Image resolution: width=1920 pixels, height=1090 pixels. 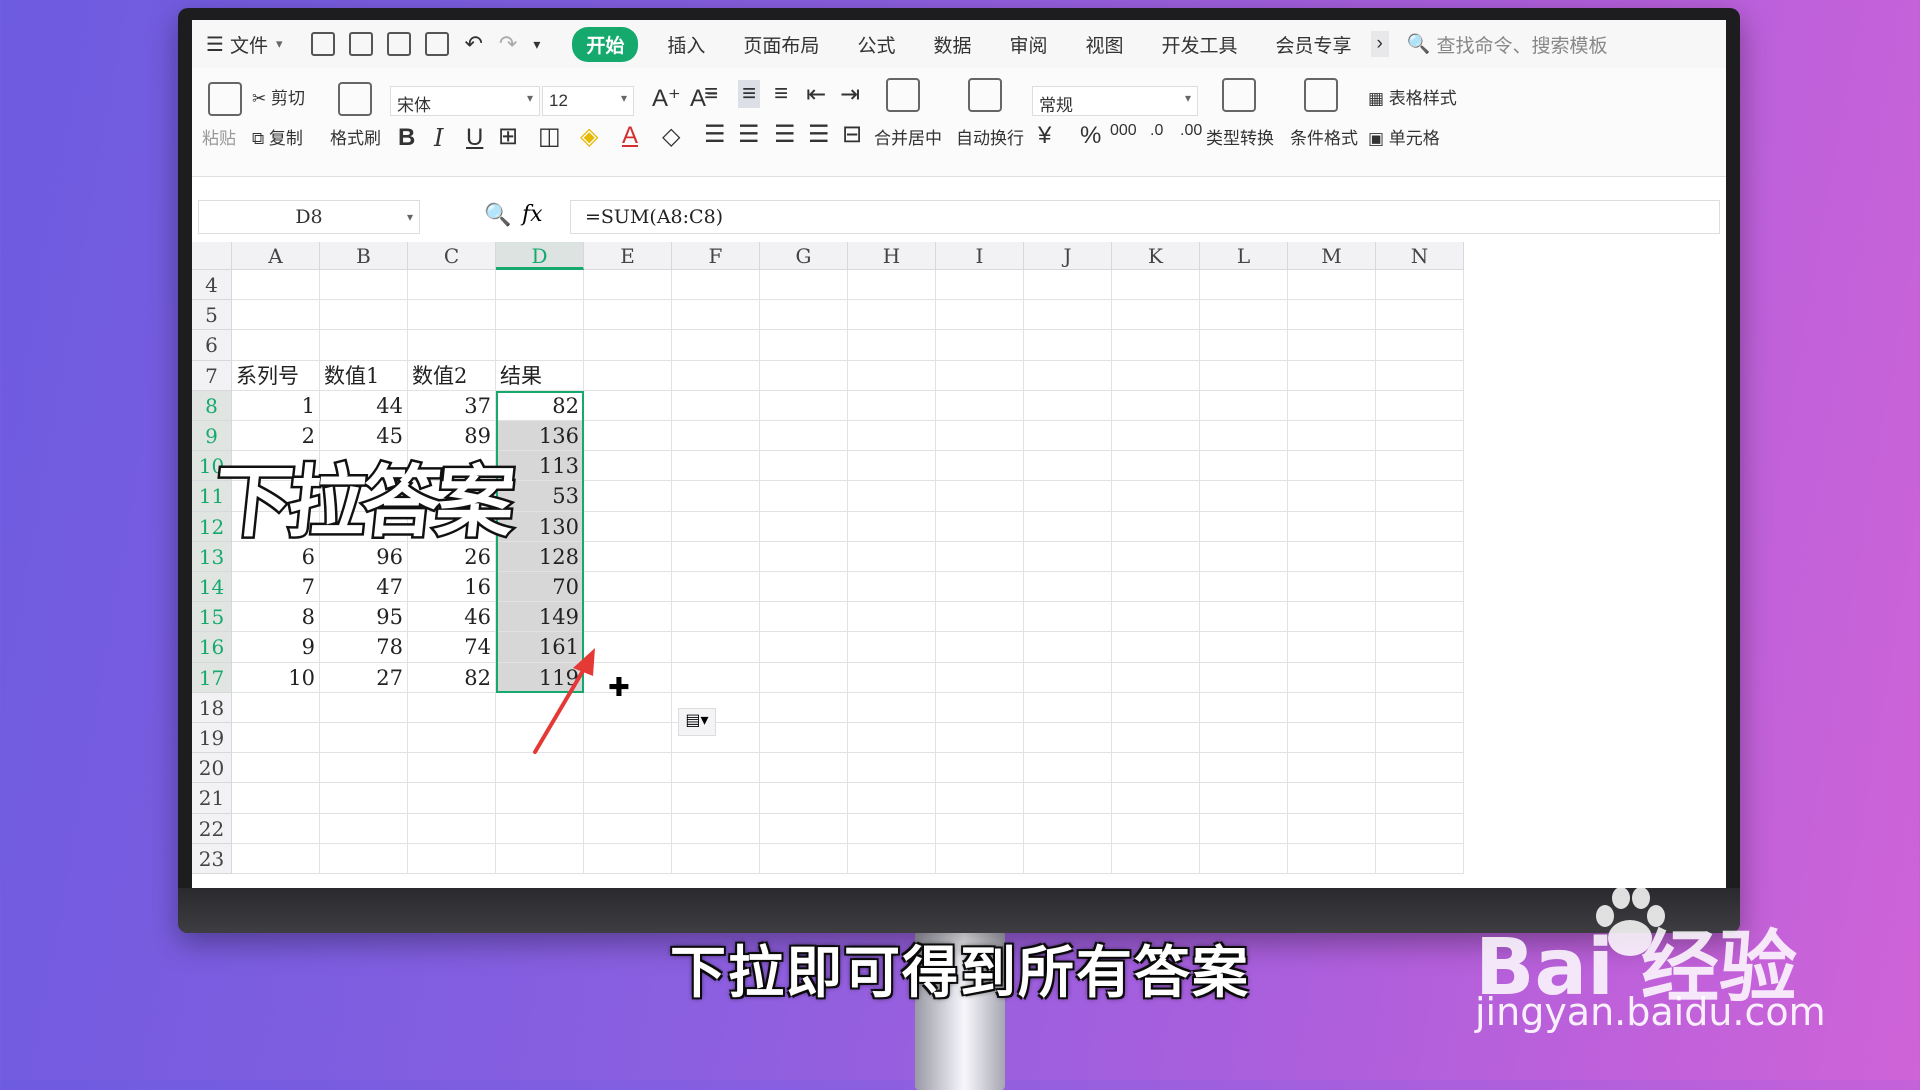 What do you see at coordinates (892, 587) in the screenshot?
I see `cell-h14` at bounding box center [892, 587].